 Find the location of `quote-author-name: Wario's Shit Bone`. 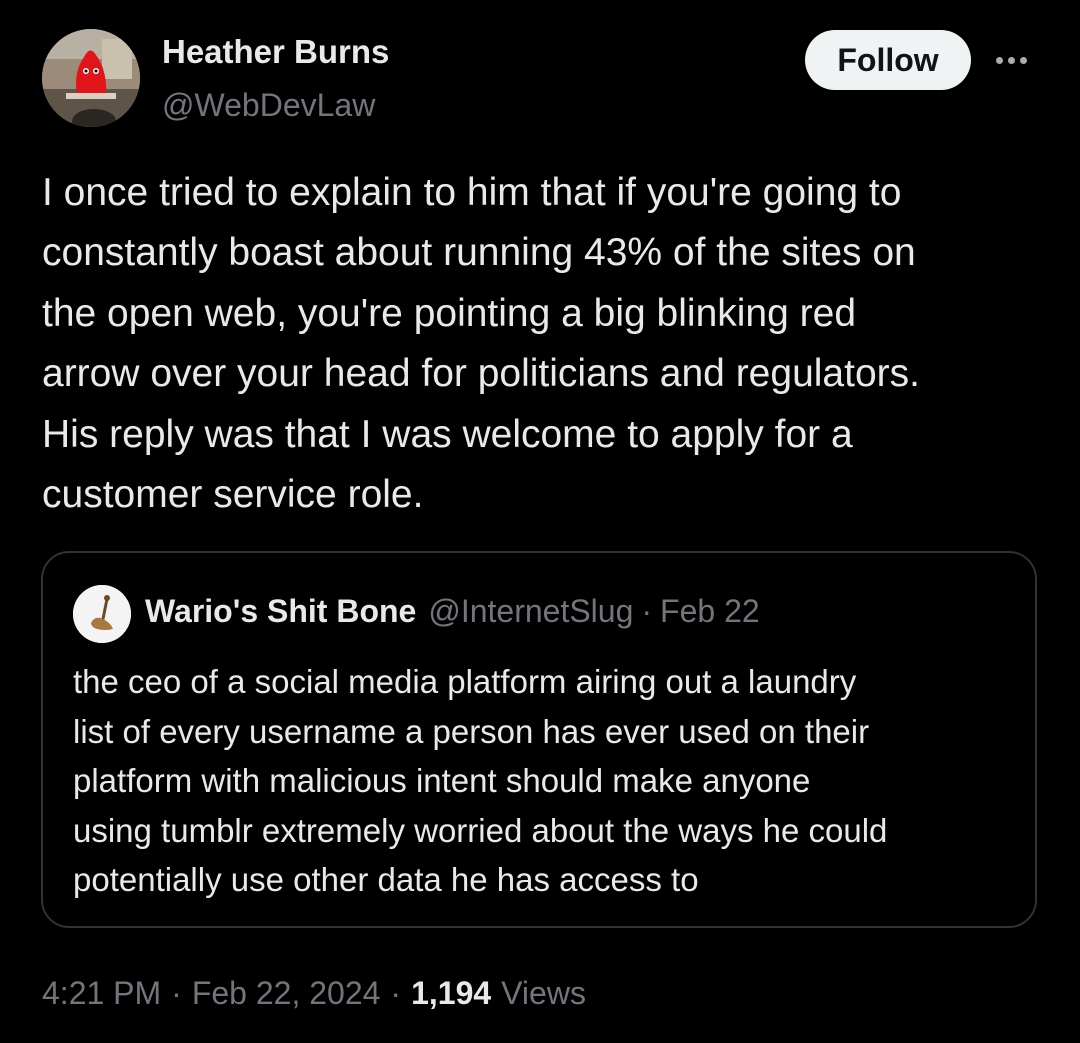

quote-author-name: Wario's Shit Bone is located at coordinates (280, 611).